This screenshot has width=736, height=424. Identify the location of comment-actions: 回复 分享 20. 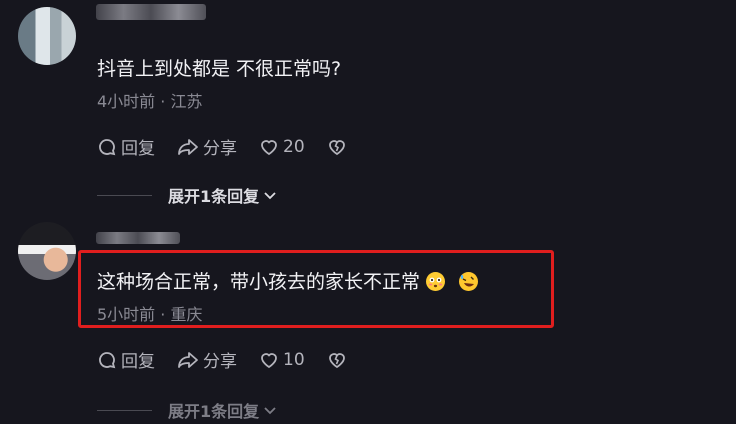
(235, 146).